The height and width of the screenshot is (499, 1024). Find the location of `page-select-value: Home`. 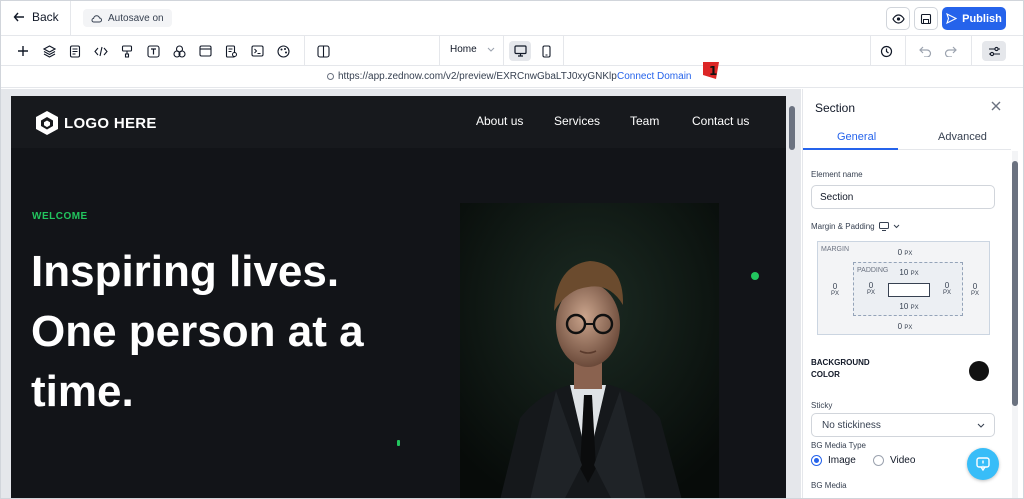

page-select-value: Home is located at coordinates (463, 49).